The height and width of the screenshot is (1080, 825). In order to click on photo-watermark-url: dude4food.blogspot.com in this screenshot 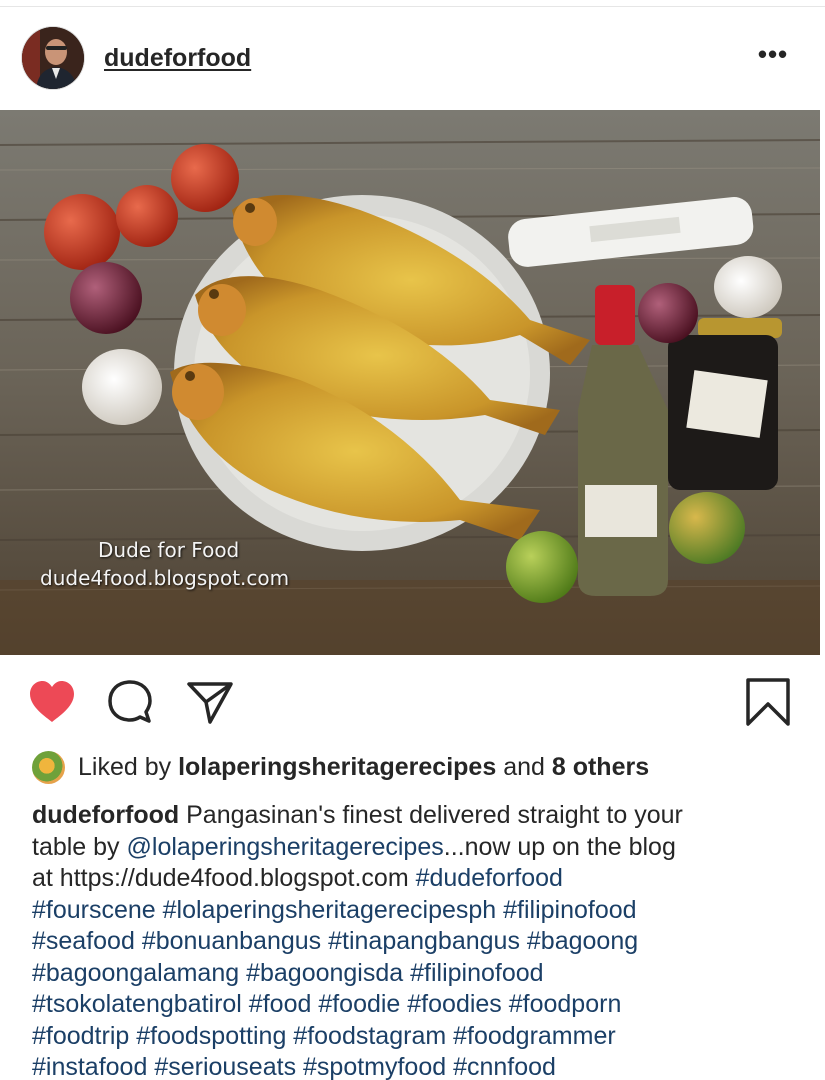, I will do `click(165, 578)`.